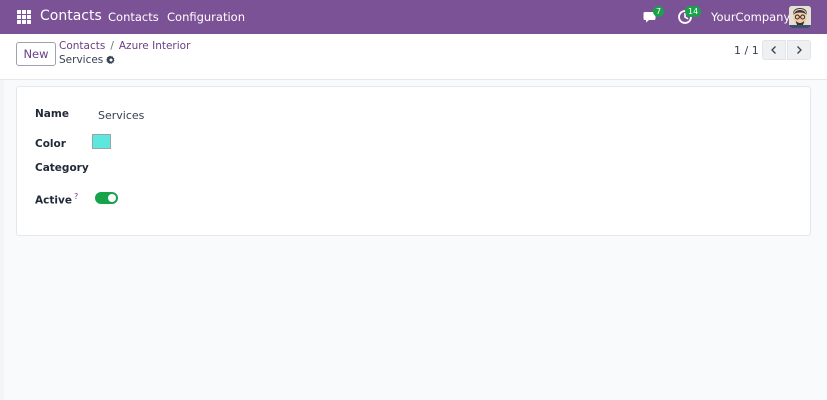  Describe the element at coordinates (50, 144) in the screenshot. I see `color-label: Color` at that location.